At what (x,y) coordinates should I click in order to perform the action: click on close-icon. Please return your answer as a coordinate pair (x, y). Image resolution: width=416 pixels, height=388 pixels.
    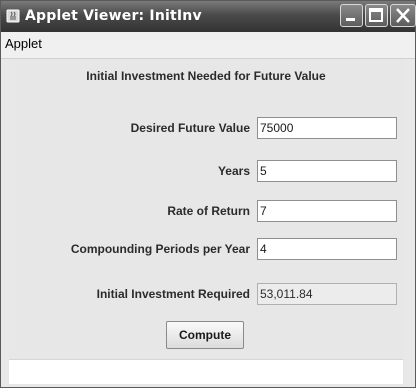
    Looking at the image, I should click on (403, 15).